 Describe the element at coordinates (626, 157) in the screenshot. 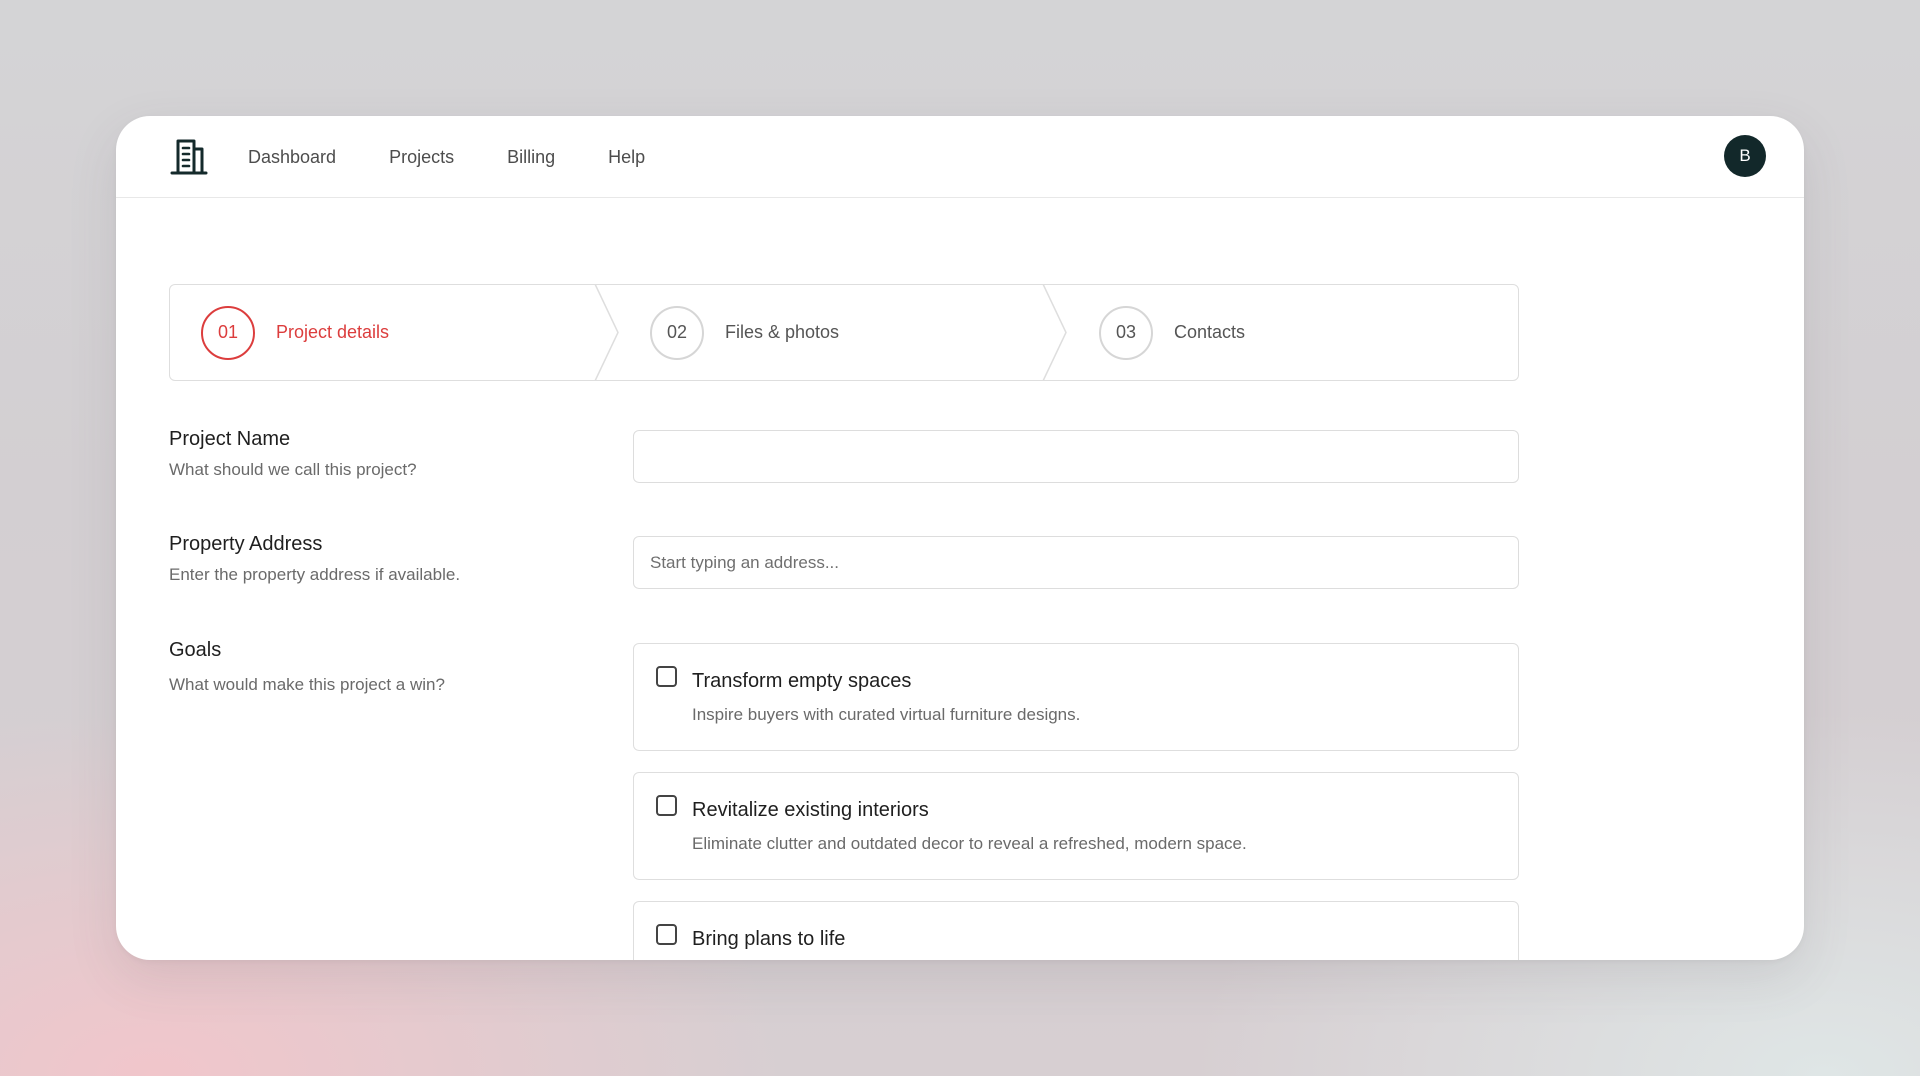

I see `nav-link-help: Help` at that location.